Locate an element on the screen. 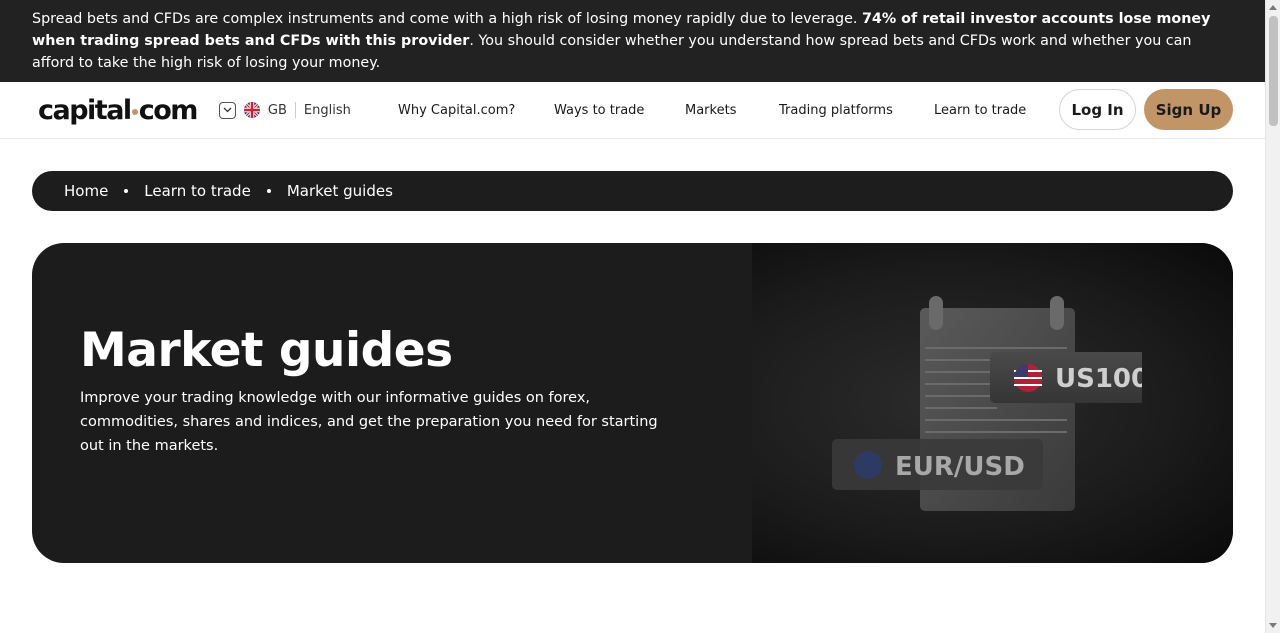 The width and height of the screenshot is (1280, 633). logo-text-left: capital is located at coordinates (85, 110).